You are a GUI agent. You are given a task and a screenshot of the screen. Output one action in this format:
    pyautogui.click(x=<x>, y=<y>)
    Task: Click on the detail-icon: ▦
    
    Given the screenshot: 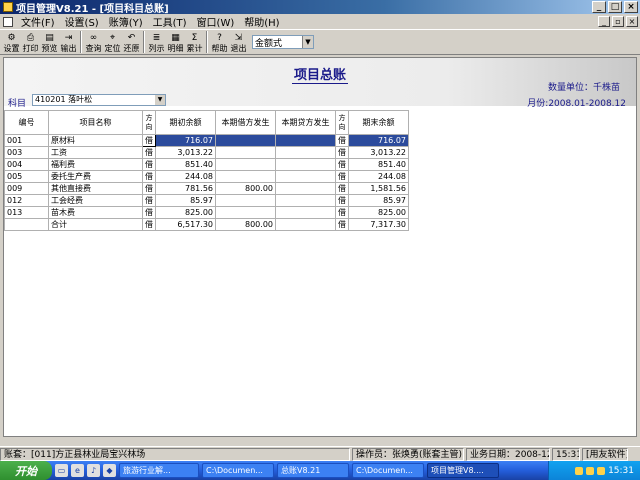 What is the action you would take?
    pyautogui.click(x=175, y=37)
    